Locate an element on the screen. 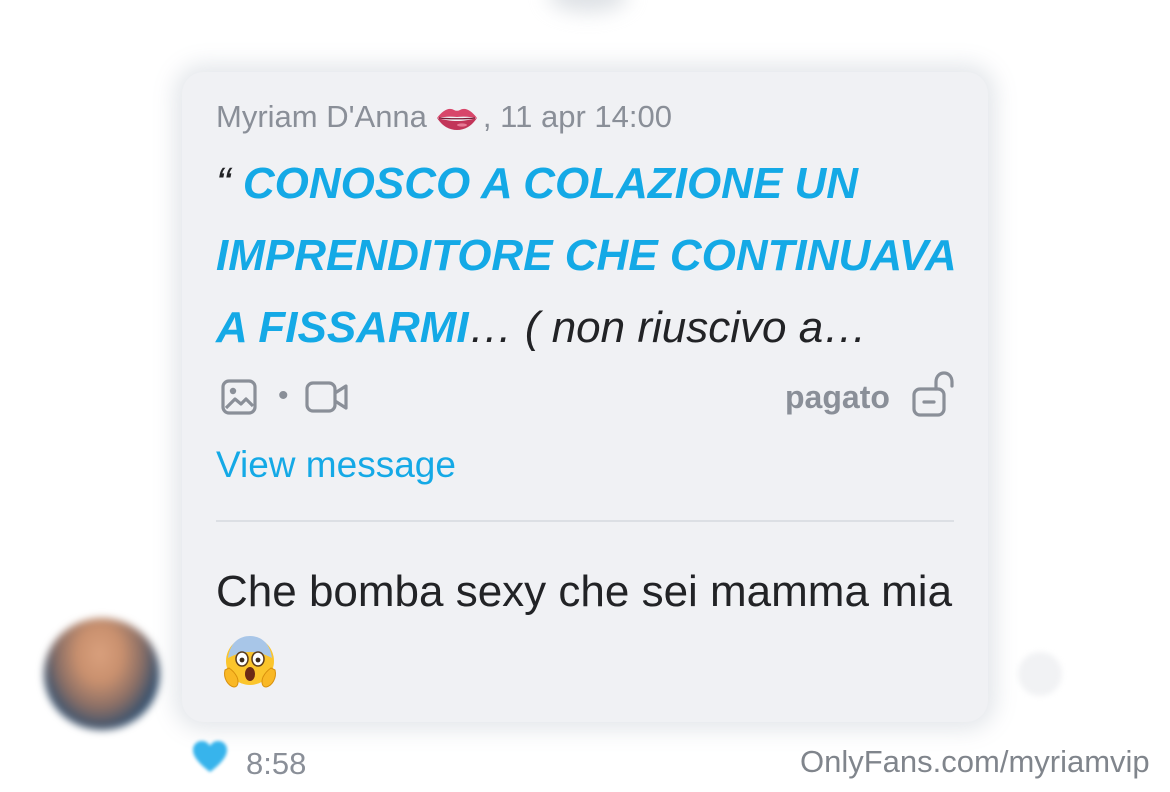  quote-mark: “ is located at coordinates (223, 183).